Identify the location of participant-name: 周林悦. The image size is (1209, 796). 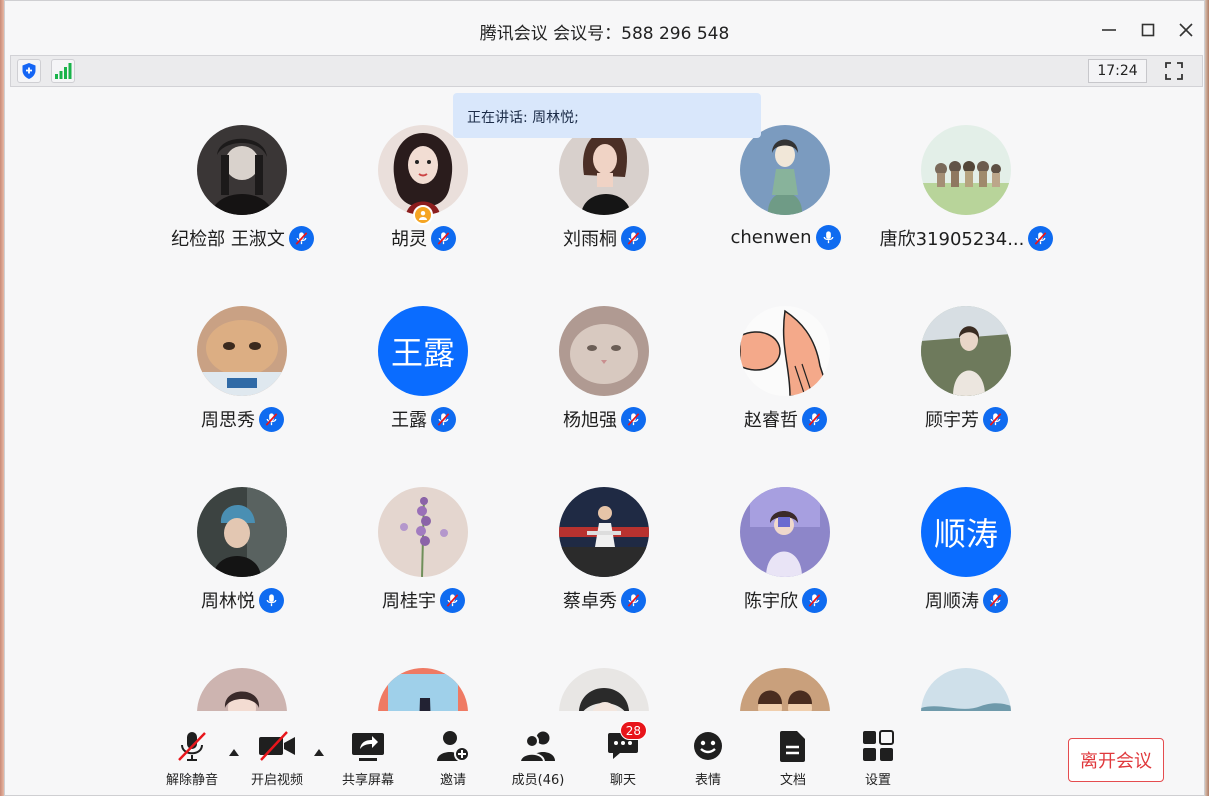
(228, 601).